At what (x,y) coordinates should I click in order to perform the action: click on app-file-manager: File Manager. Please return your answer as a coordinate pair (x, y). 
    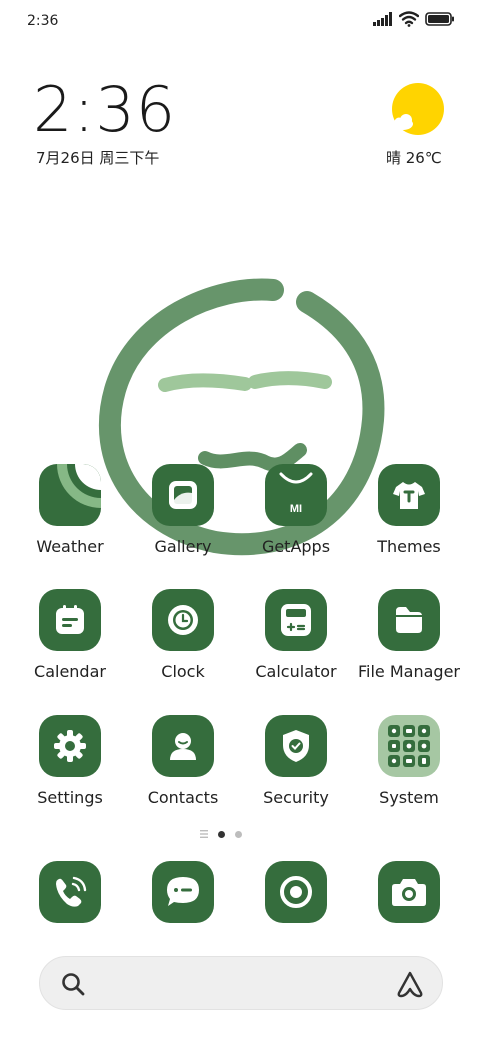
    Looking at the image, I should click on (409, 635).